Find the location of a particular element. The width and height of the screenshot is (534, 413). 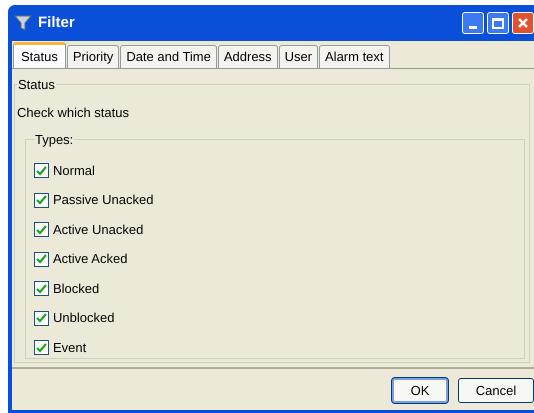

checkbox-label: Event is located at coordinates (69, 347).